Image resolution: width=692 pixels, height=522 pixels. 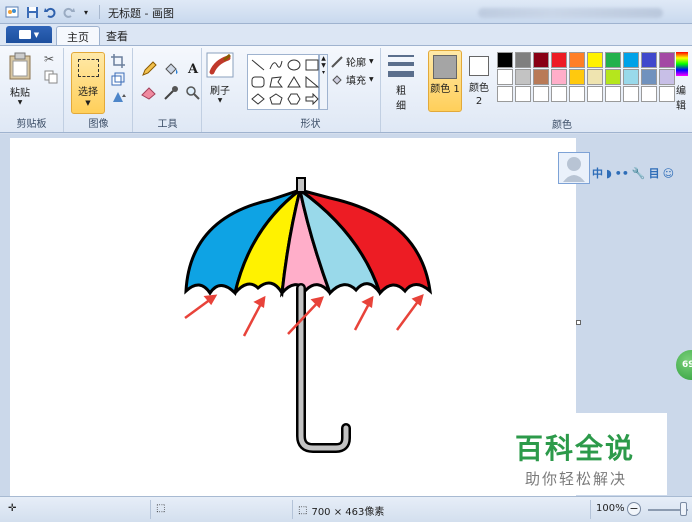 What do you see at coordinates (119, 98) in the screenshot?
I see `rotate-icon` at bounding box center [119, 98].